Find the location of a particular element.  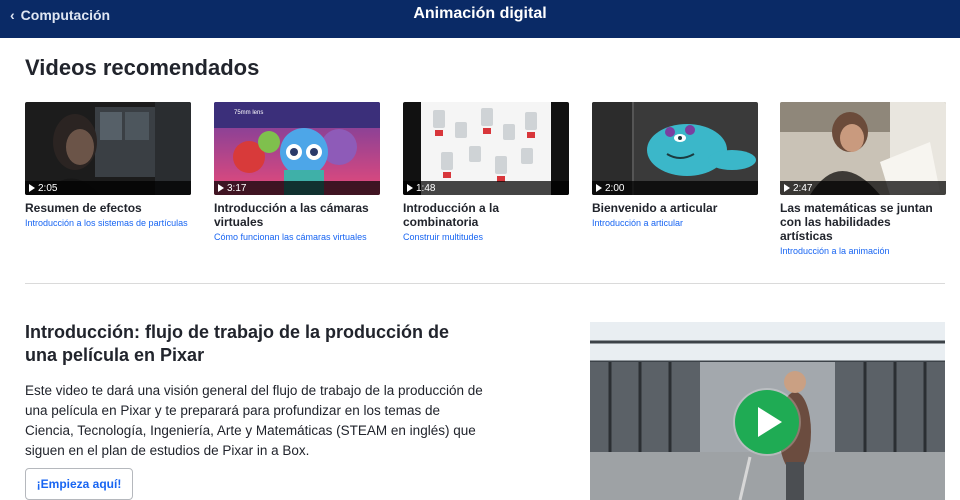

video-title: Resumen de efectos is located at coordinates (108, 208).